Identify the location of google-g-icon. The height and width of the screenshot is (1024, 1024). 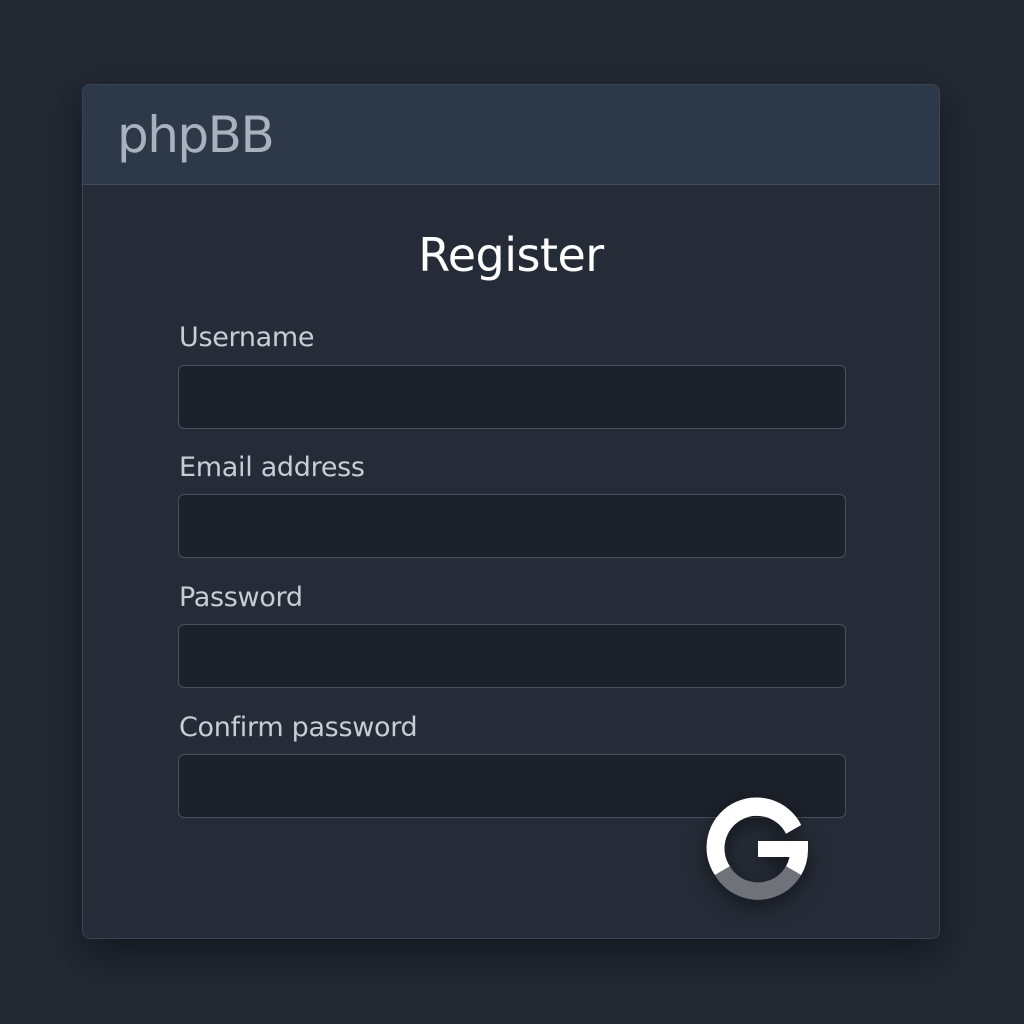
(758, 850).